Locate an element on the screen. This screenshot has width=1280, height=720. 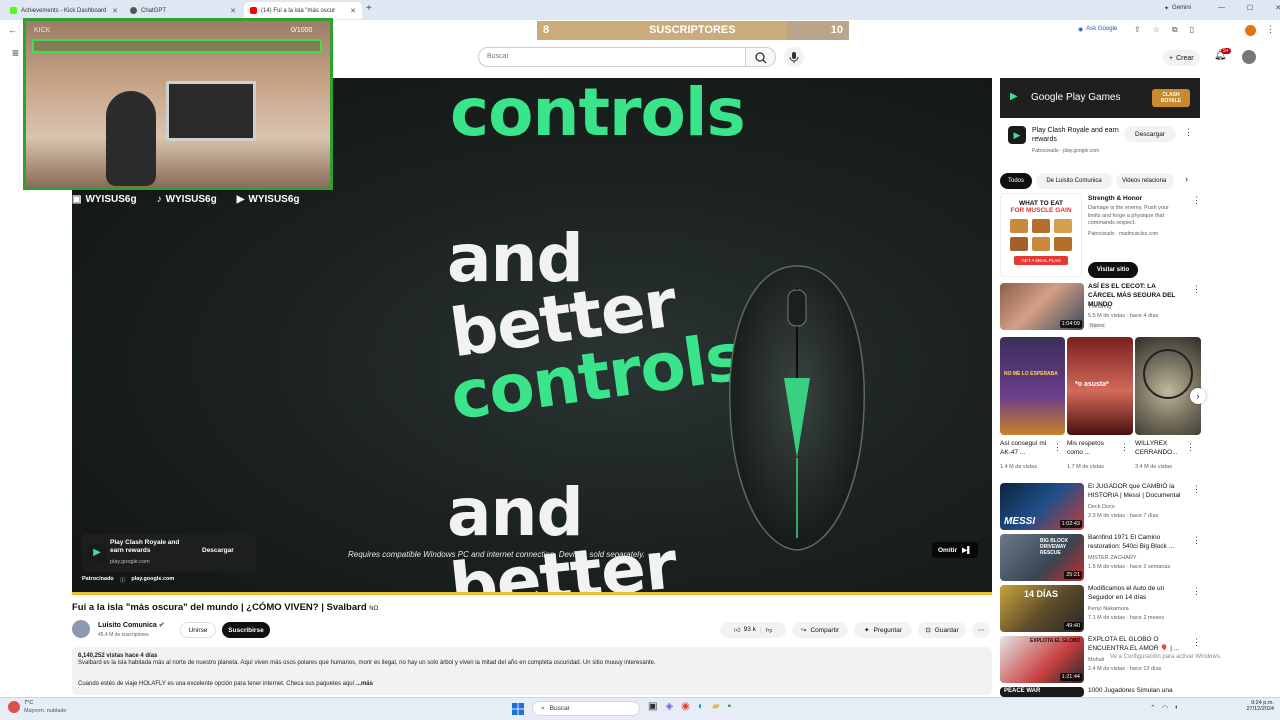
video-thumbnail: 14 DÍAS 49:40 is located at coordinates (1042, 608).